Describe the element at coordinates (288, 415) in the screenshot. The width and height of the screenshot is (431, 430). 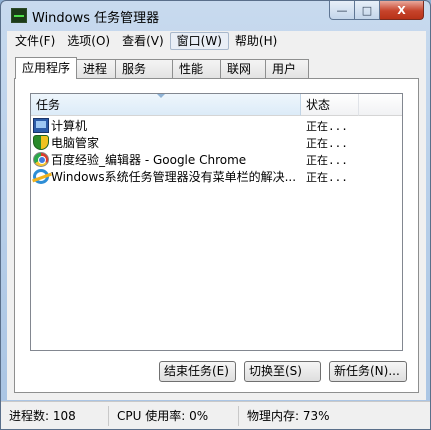
I see `memory-usage: 物理内存: 73%` at that location.